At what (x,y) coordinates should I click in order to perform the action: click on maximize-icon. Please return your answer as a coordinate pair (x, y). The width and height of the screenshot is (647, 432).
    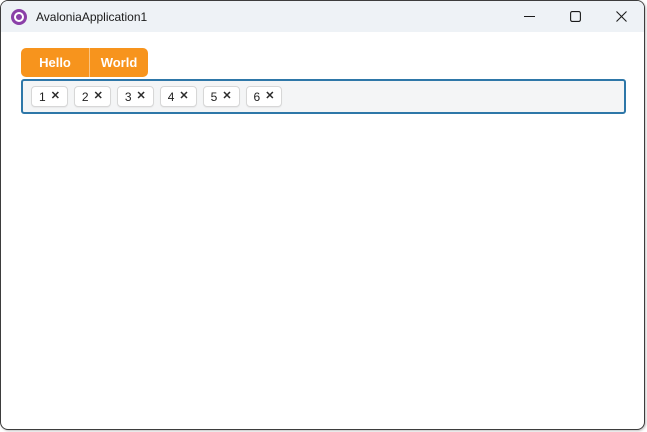
    Looking at the image, I should click on (575, 16).